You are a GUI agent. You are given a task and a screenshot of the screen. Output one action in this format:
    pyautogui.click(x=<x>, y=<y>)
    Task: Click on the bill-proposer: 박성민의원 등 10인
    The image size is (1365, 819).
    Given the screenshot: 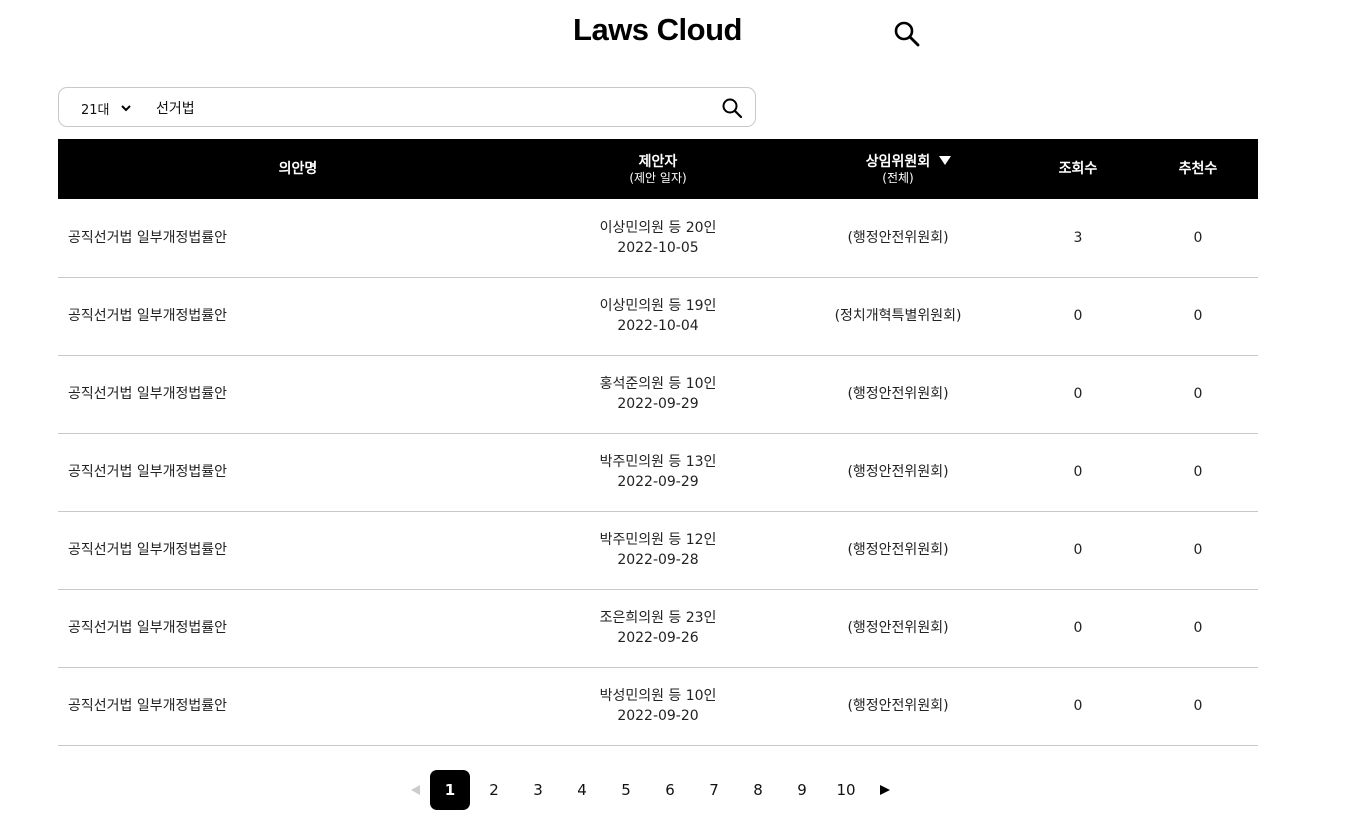 What is the action you would take?
    pyautogui.click(x=658, y=696)
    